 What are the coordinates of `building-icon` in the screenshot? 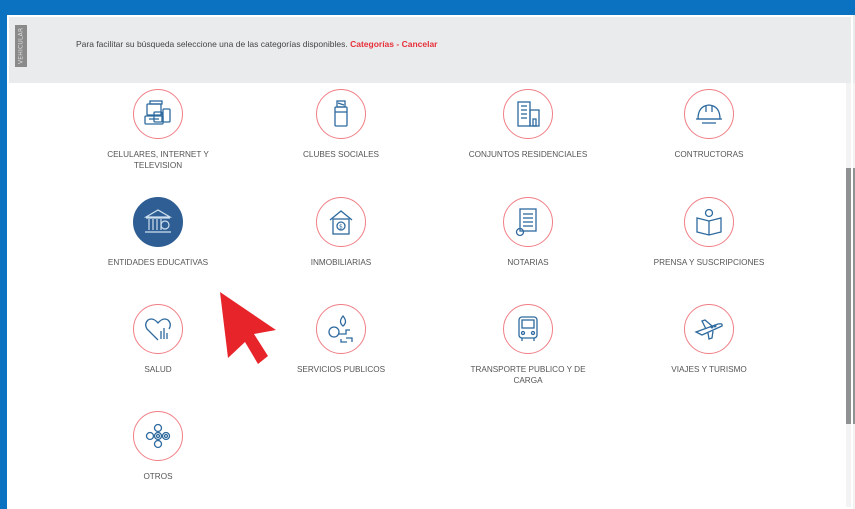 It's located at (528, 114).